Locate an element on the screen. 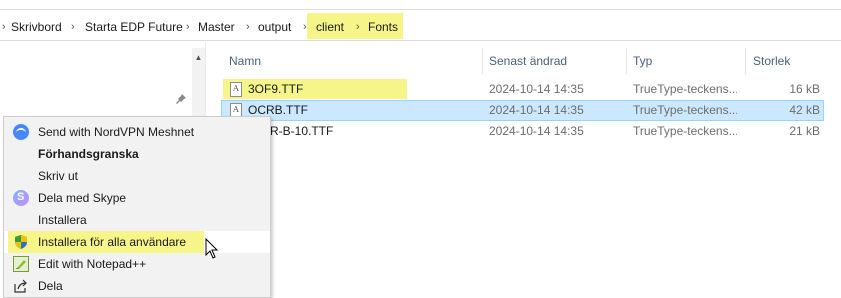 This screenshot has width=841, height=298. menu-item-label: Send with NordVPN Meshnet is located at coordinates (116, 132).